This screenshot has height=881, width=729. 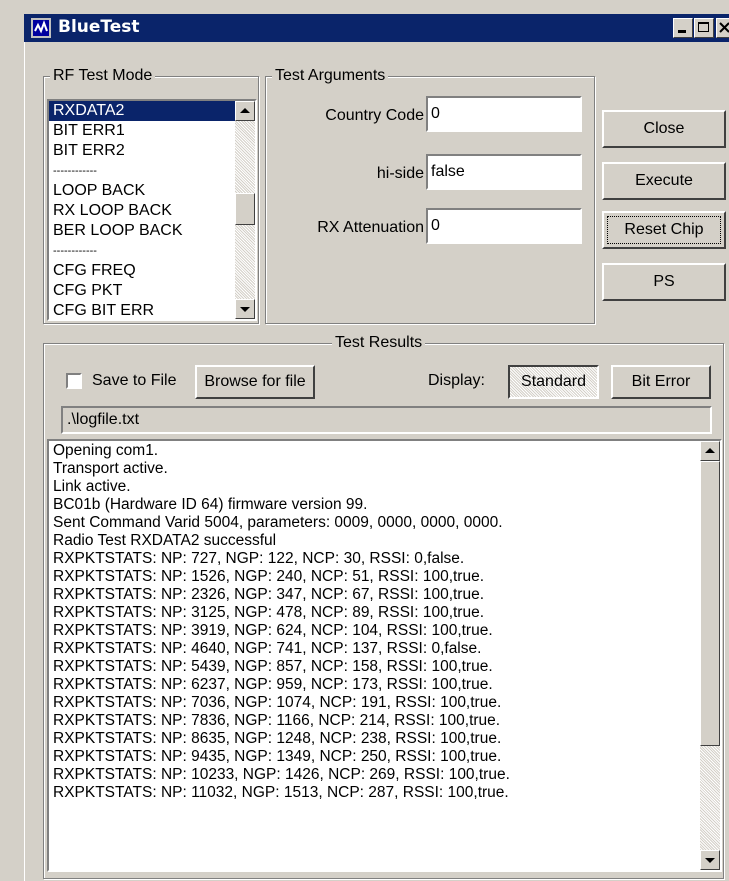 What do you see at coordinates (330, 76) in the screenshot?
I see `test-arguments-label: Test Arguments` at bounding box center [330, 76].